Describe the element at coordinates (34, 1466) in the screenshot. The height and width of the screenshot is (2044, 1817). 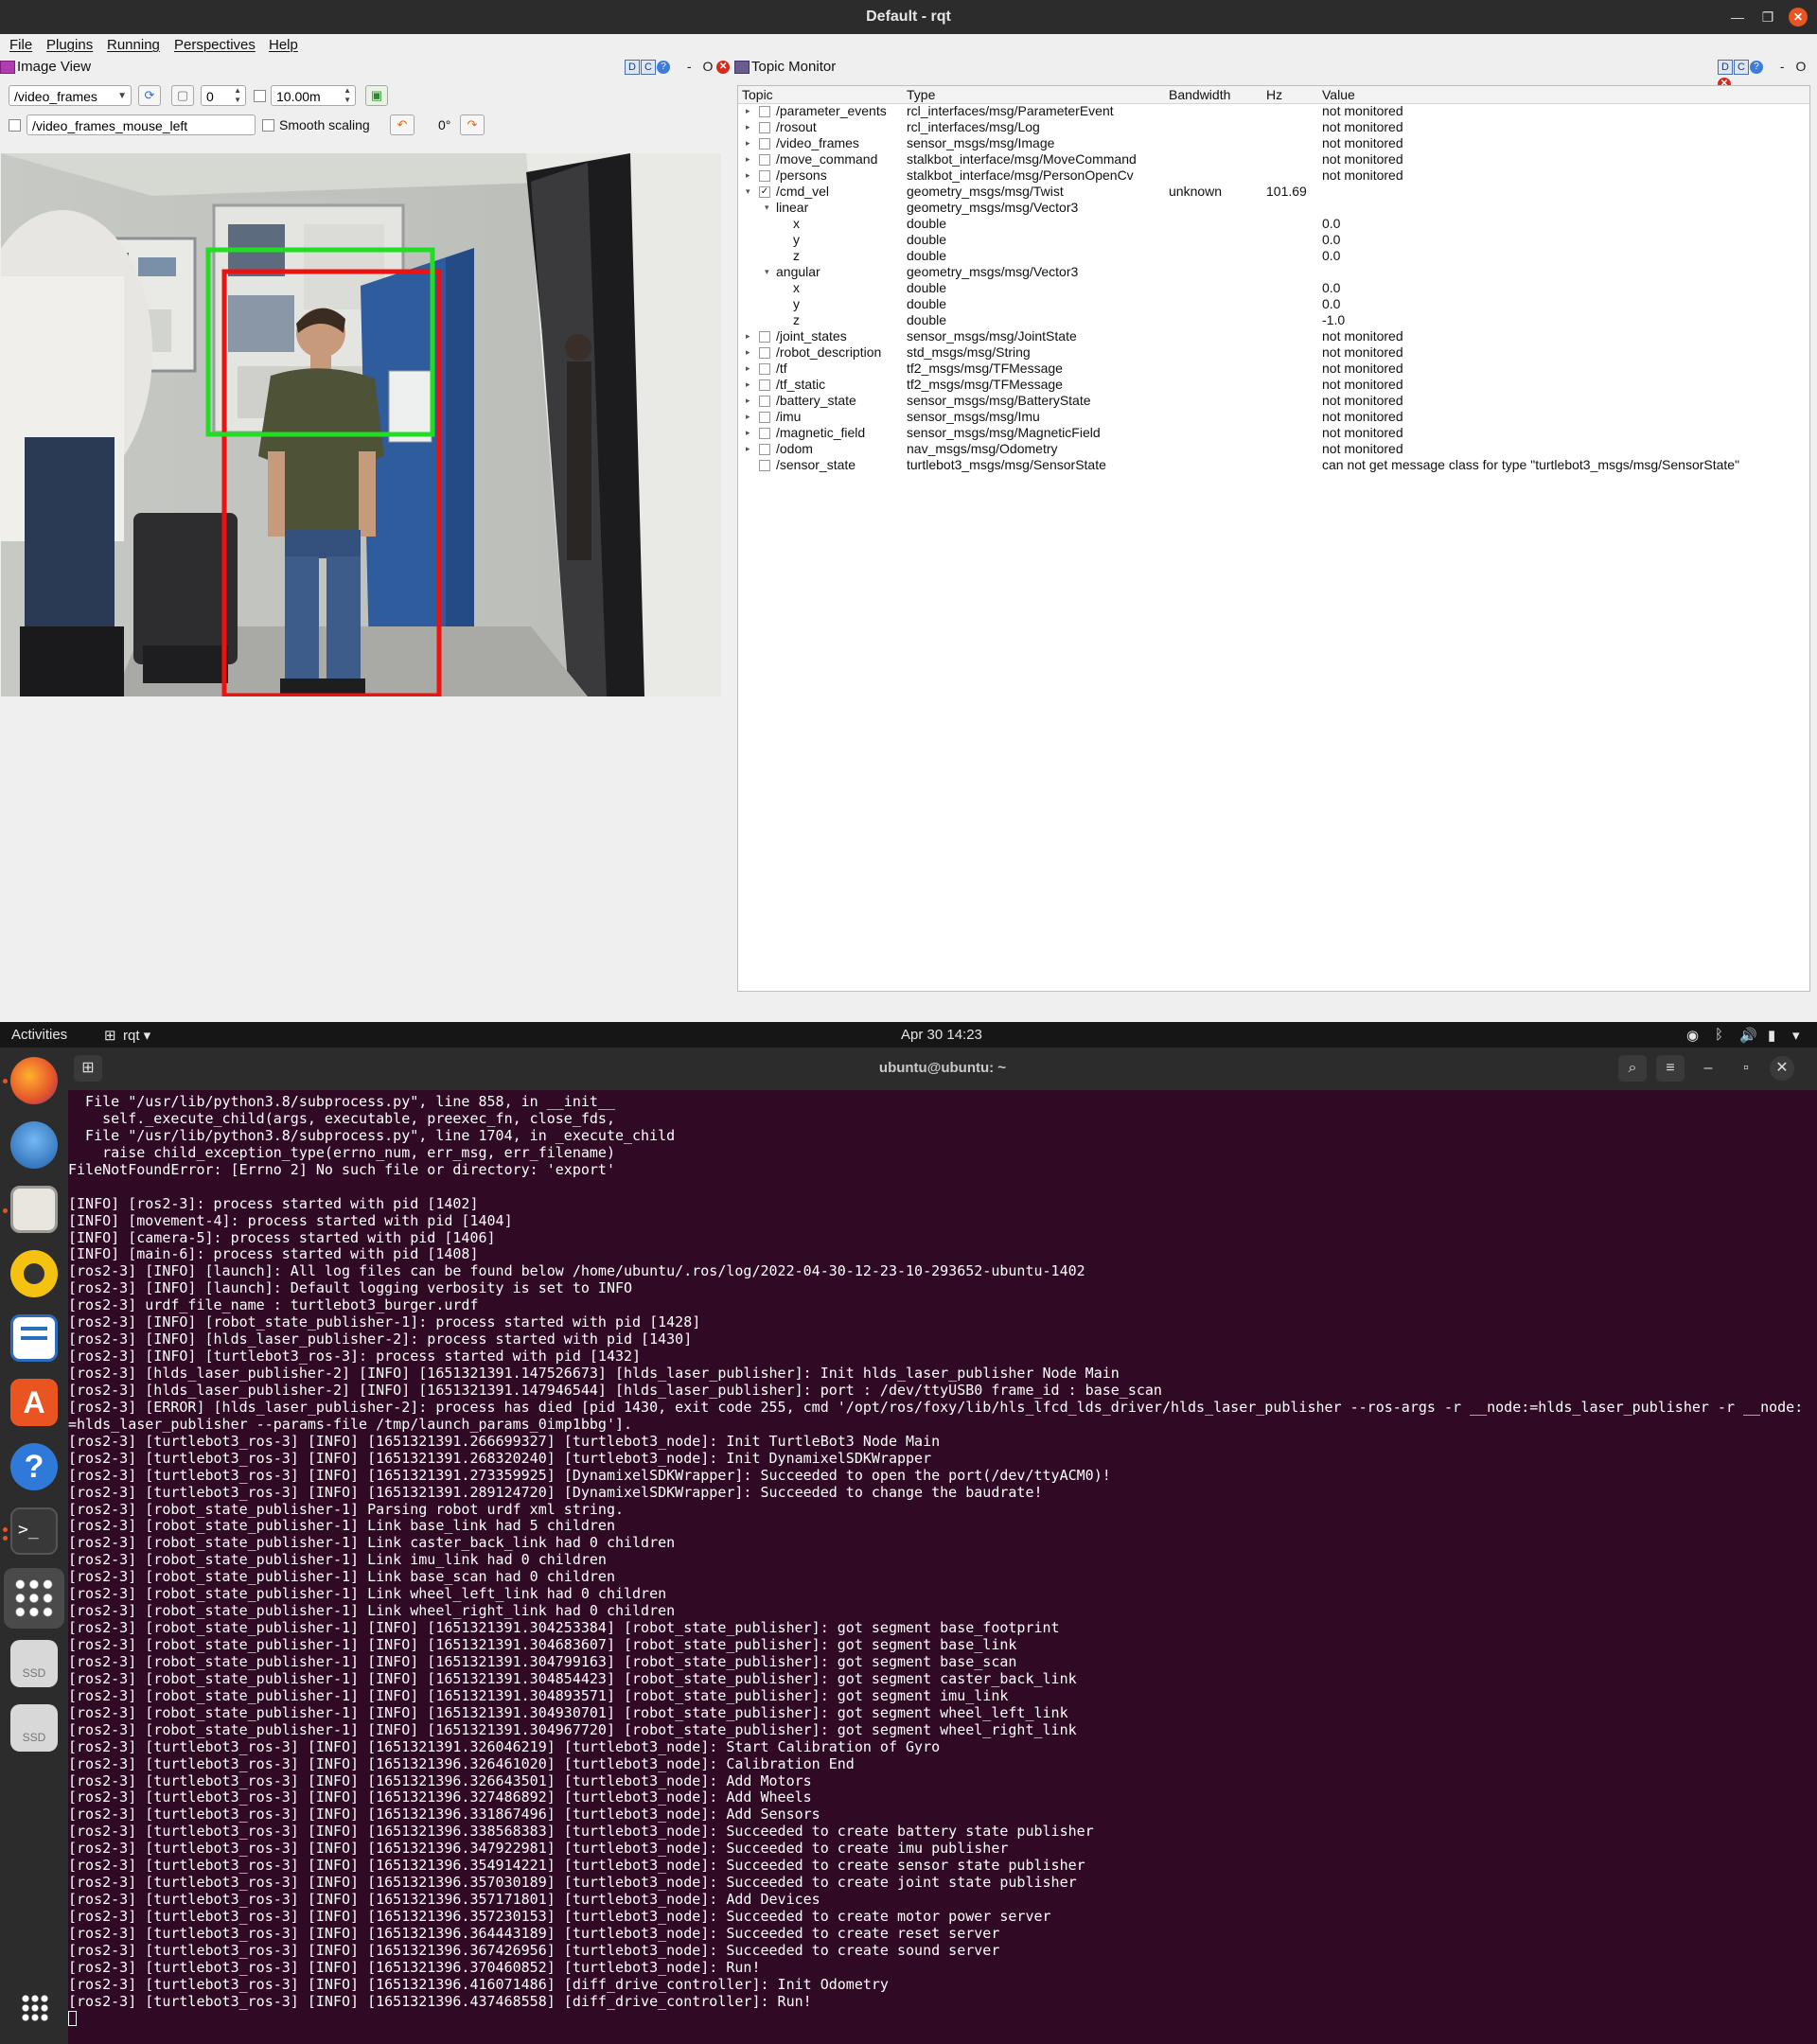
I see `help-icon: ?` at that location.